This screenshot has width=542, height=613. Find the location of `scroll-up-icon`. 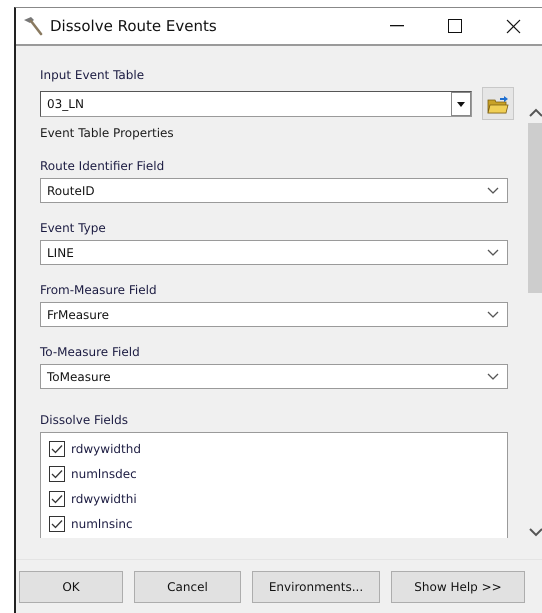

scroll-up-icon is located at coordinates (535, 112).